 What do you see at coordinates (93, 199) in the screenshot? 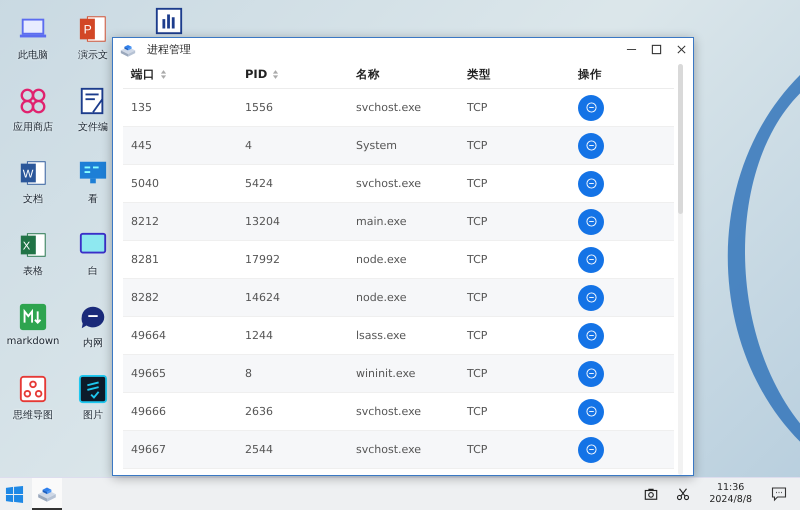
I see `desktop-icon-label: 看` at bounding box center [93, 199].